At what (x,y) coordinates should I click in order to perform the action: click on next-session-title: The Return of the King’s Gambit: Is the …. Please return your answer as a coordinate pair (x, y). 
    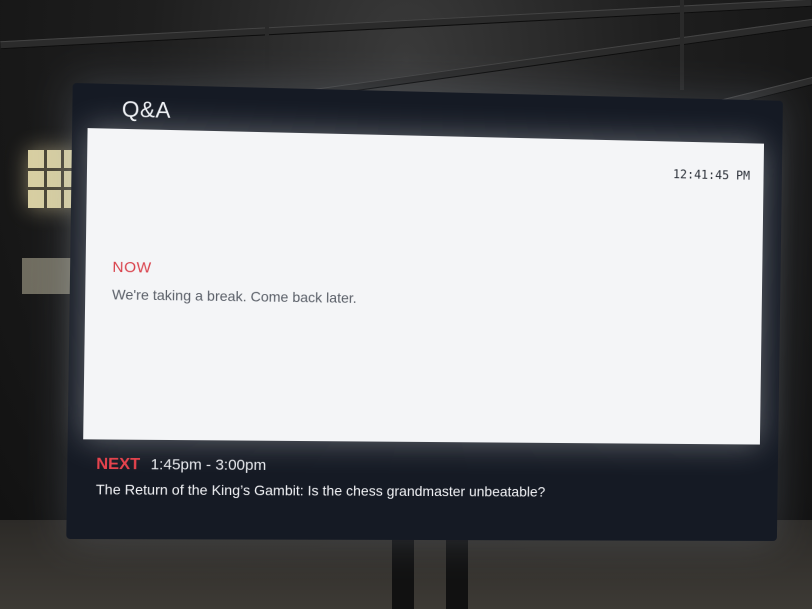
    Looking at the image, I should click on (320, 490).